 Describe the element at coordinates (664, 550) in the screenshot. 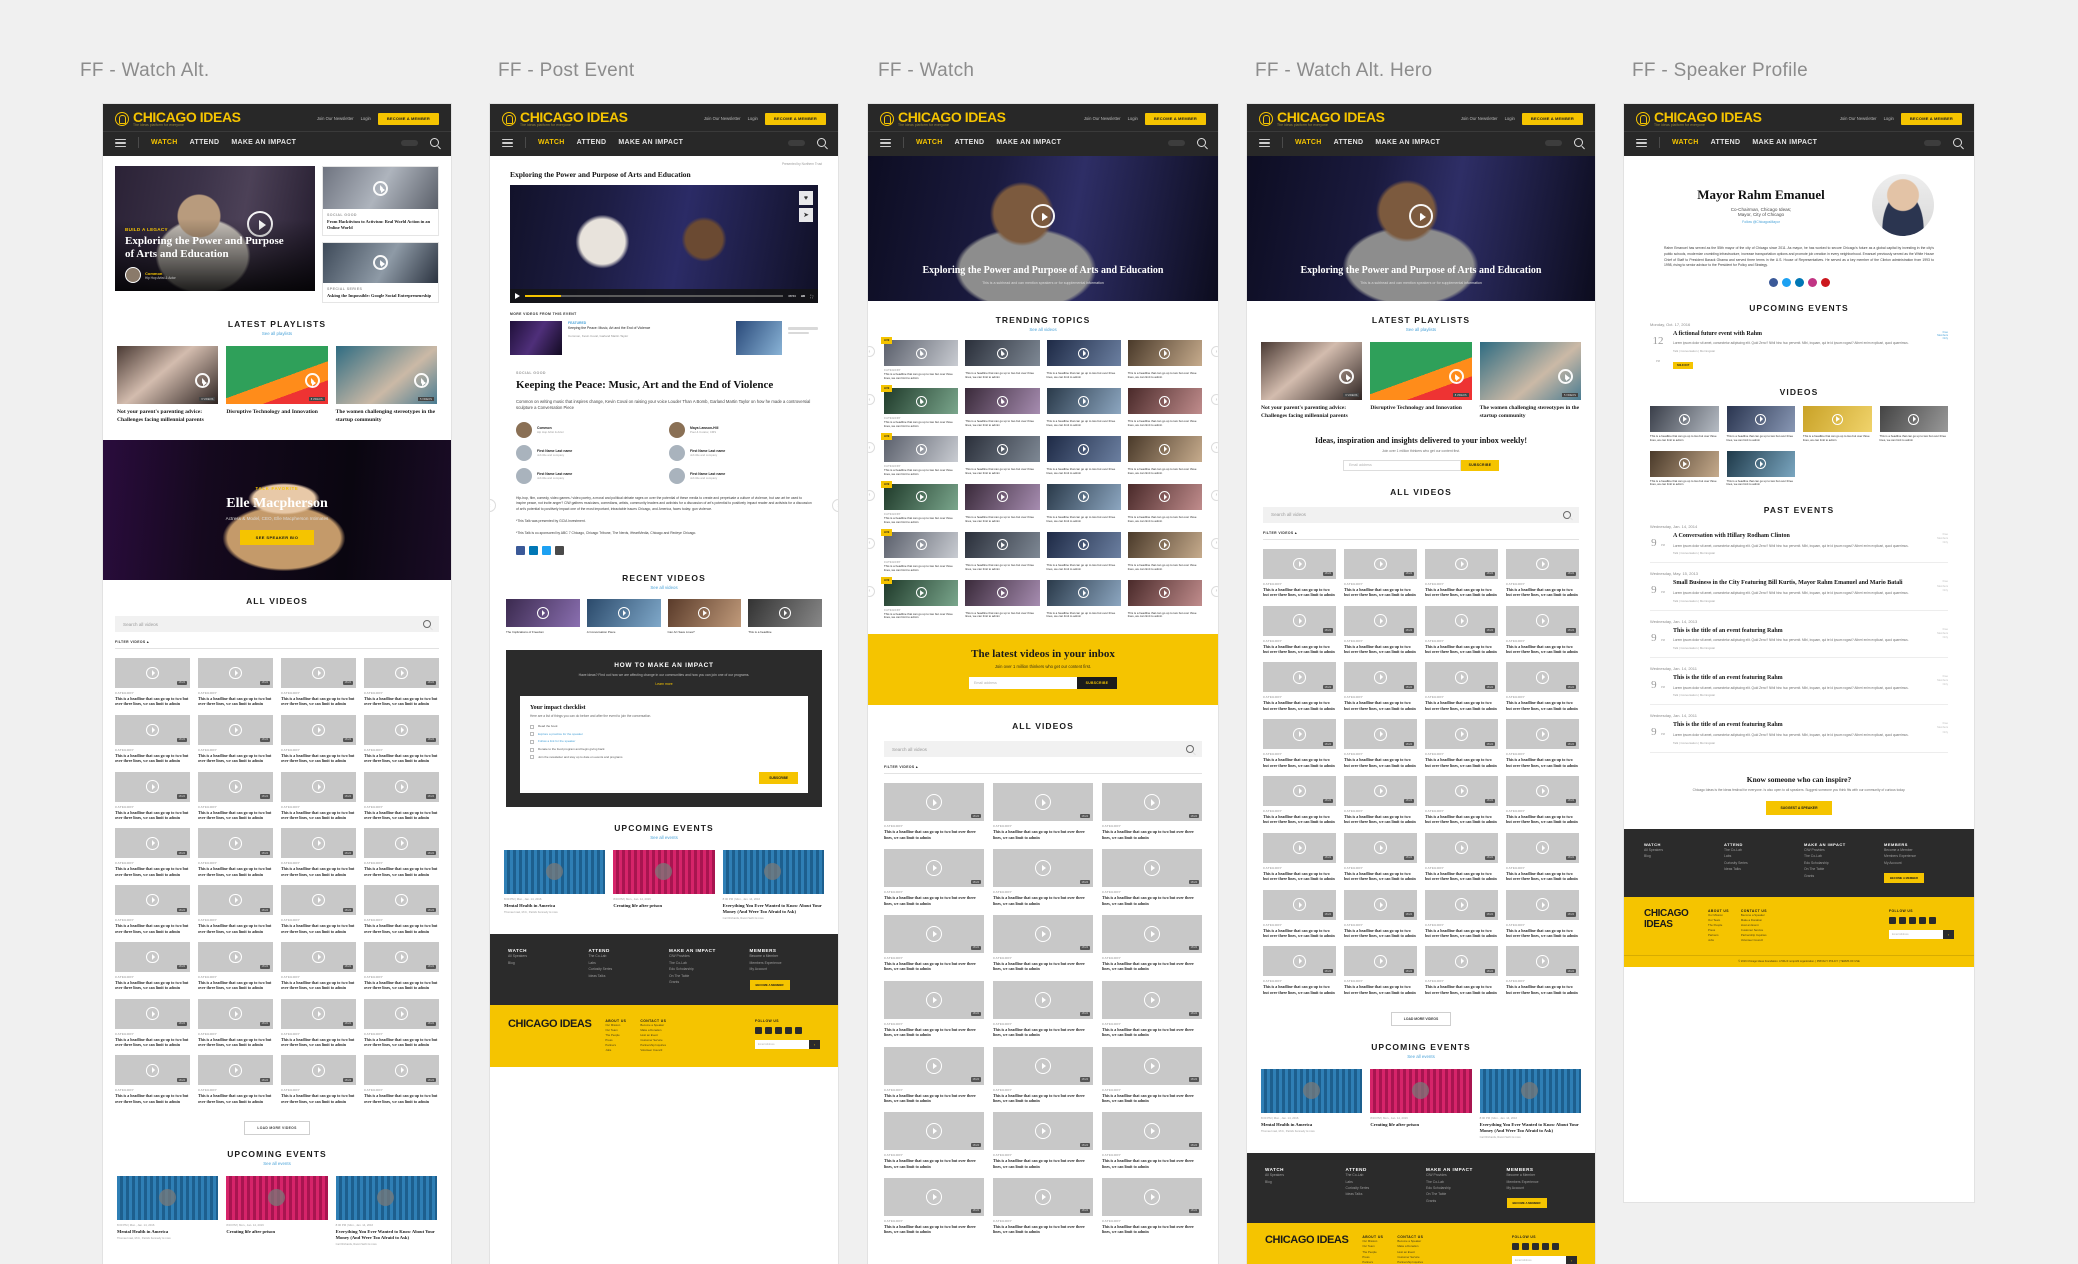

I see `share-row` at that location.